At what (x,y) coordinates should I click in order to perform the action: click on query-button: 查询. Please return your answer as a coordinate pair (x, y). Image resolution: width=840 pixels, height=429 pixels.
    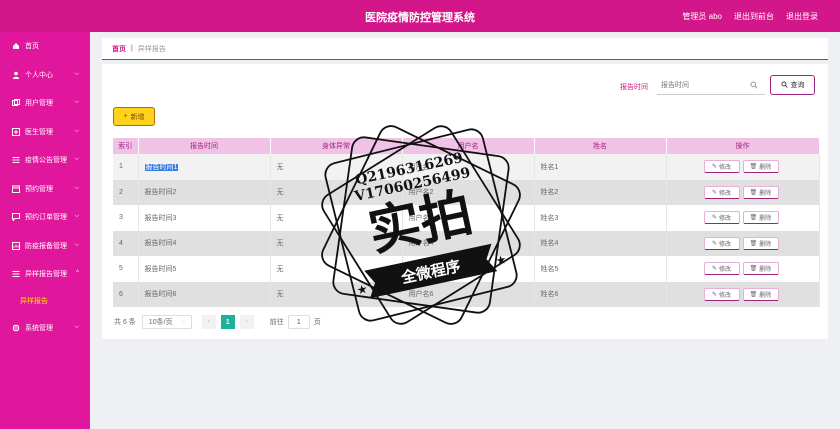
    Looking at the image, I should click on (792, 85).